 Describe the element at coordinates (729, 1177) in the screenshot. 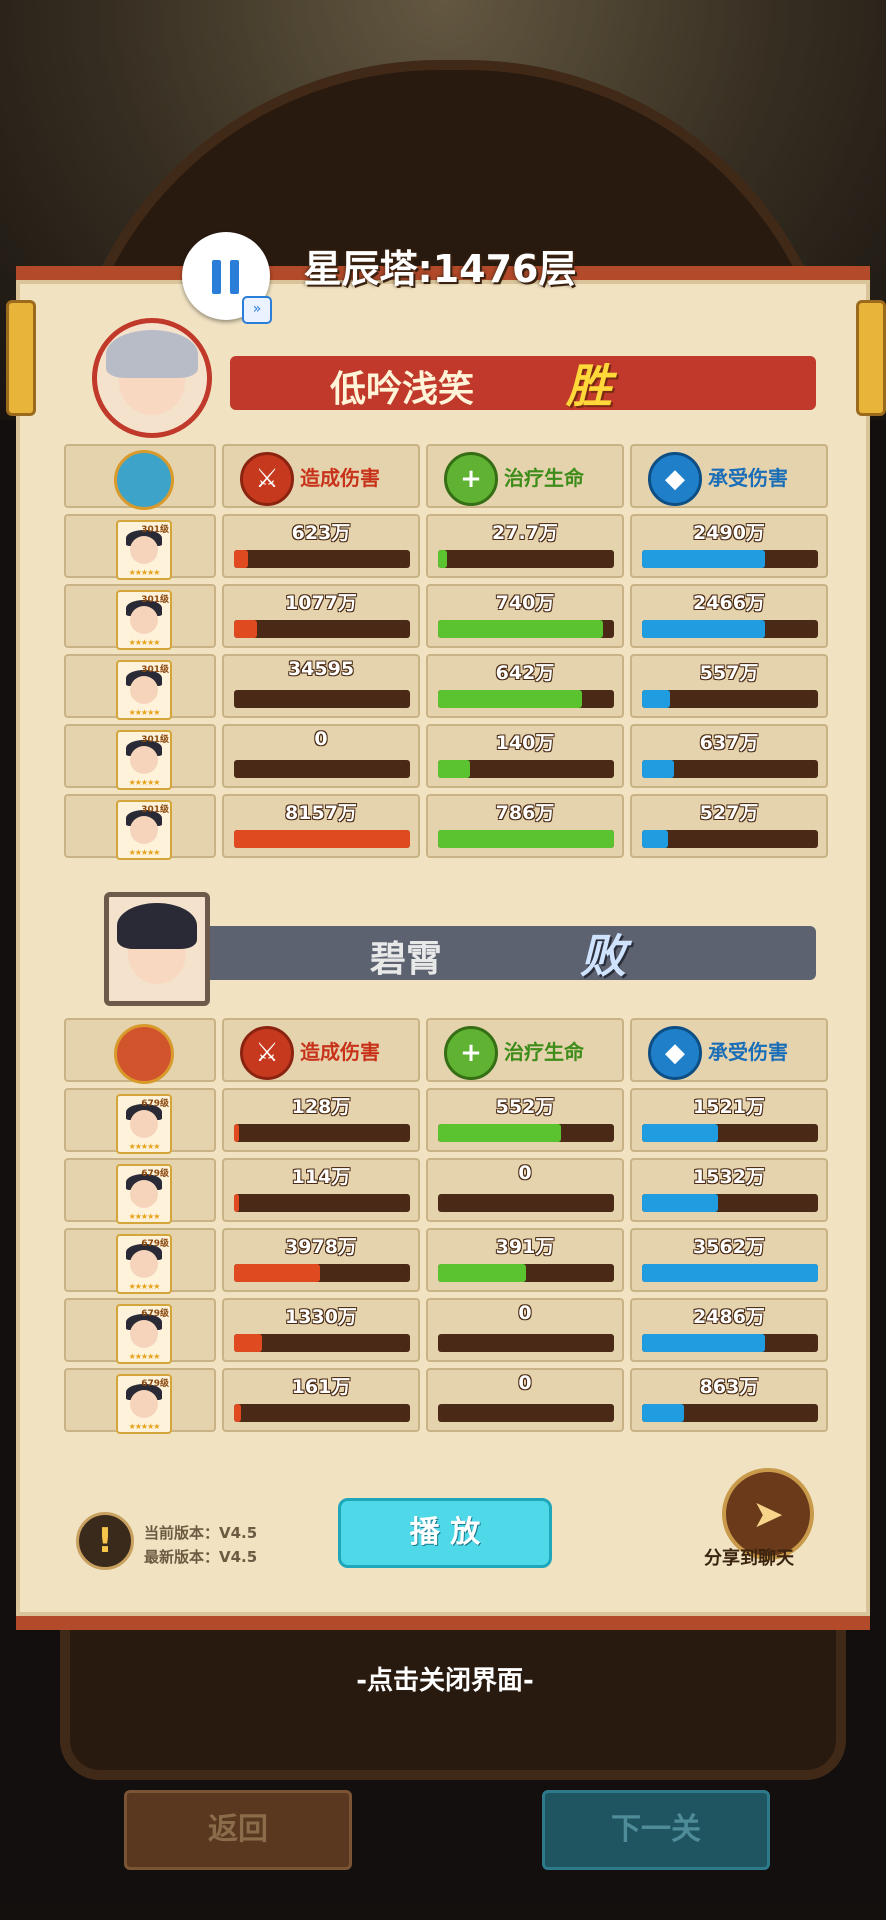

I see `stat-value: 1532万` at that location.